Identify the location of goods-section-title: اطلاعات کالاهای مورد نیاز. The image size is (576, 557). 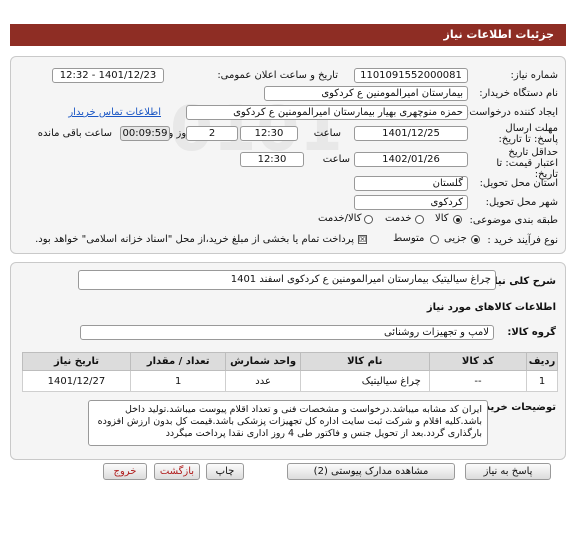
(491, 307).